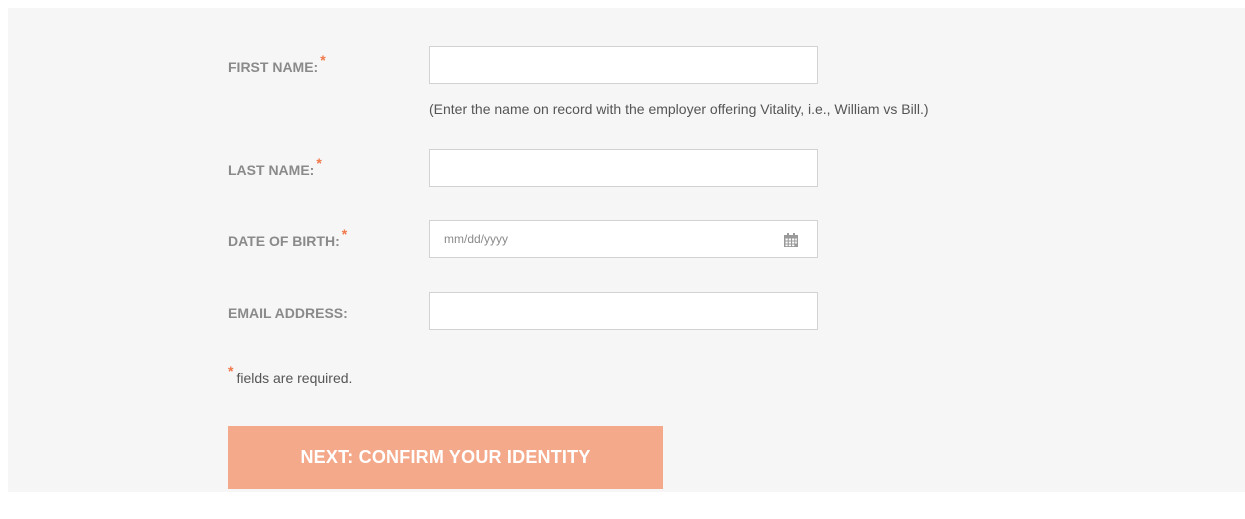 The image size is (1245, 519). I want to click on last-name-label: LAST NAME: *, so click(275, 166).